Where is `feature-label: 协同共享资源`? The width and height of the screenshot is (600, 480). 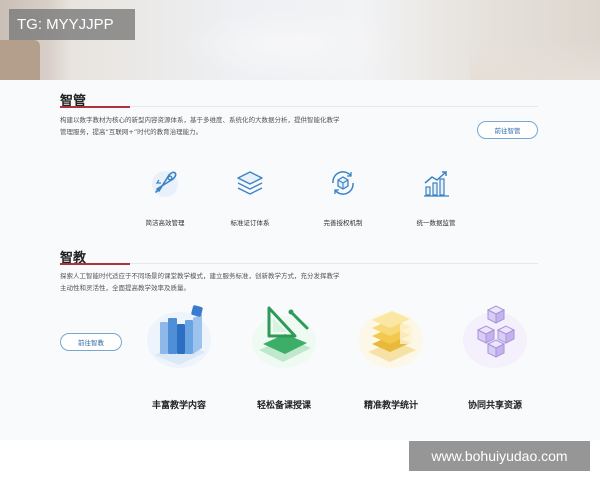
feature-label: 协同共享资源 is located at coordinates (494, 406).